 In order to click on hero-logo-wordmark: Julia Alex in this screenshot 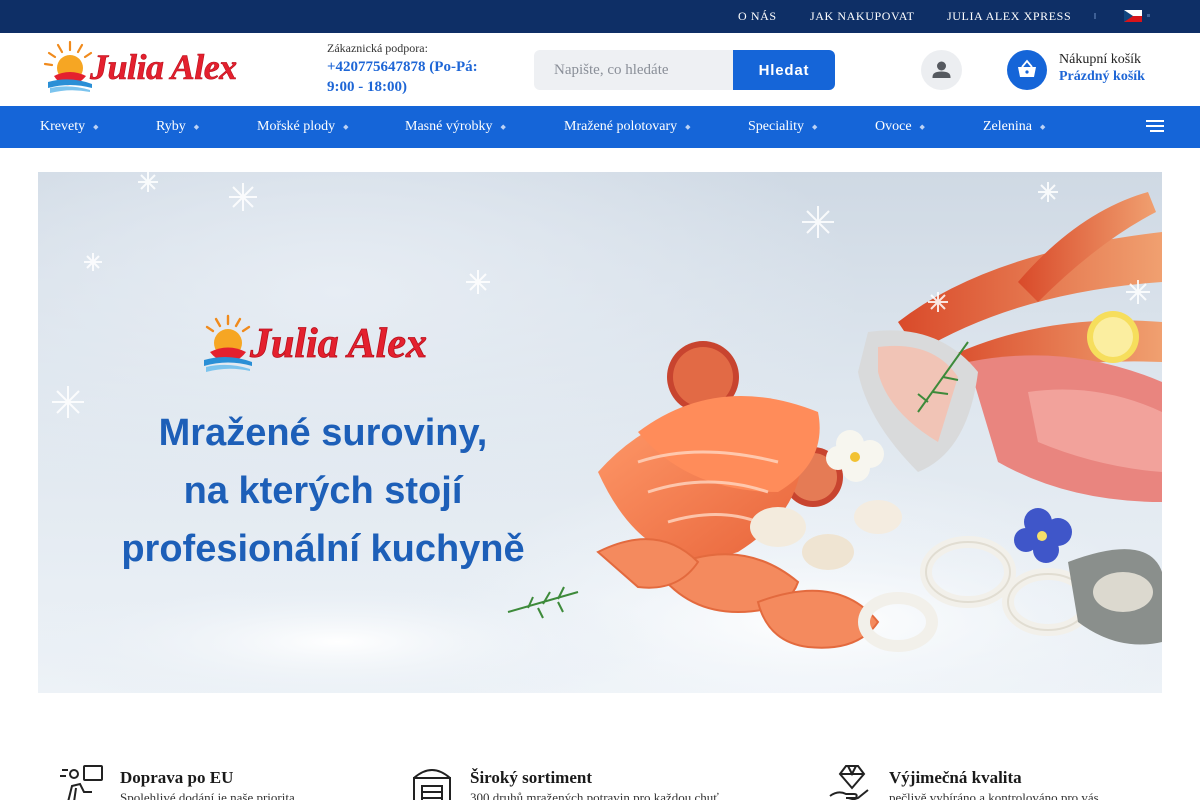, I will do `click(339, 344)`.